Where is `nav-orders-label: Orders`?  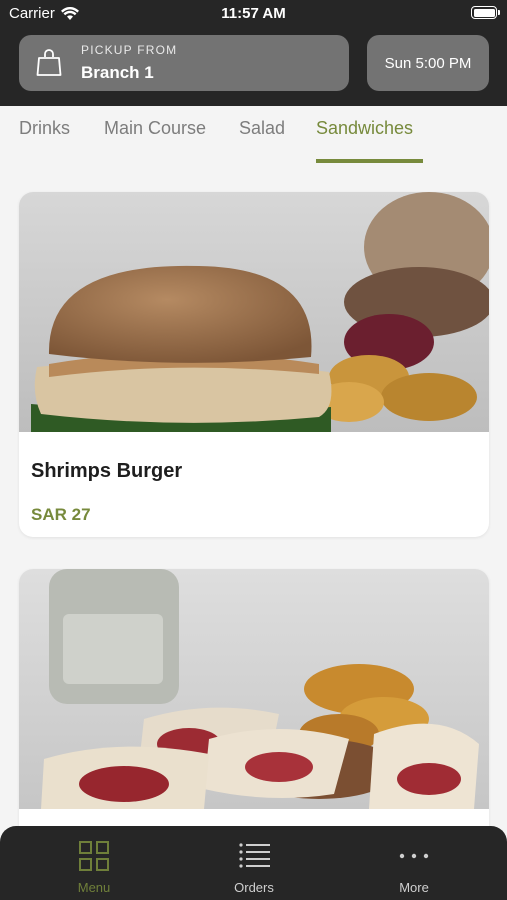 nav-orders-label: Orders is located at coordinates (254, 887).